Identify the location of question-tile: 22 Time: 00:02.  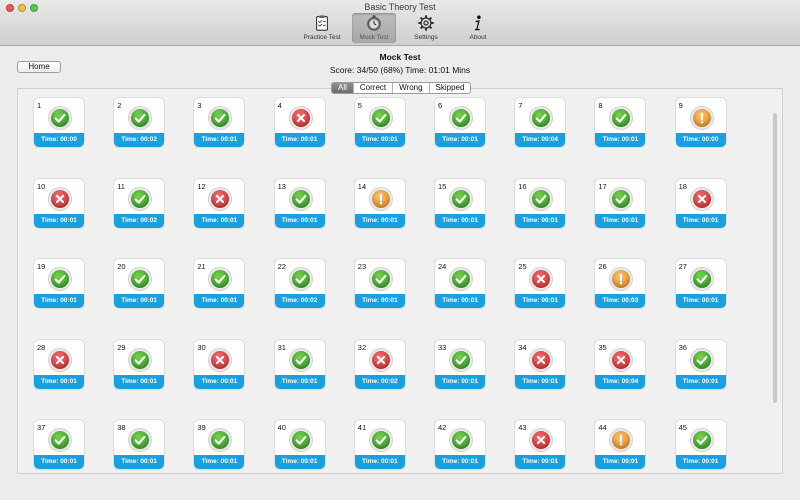
(299, 283).